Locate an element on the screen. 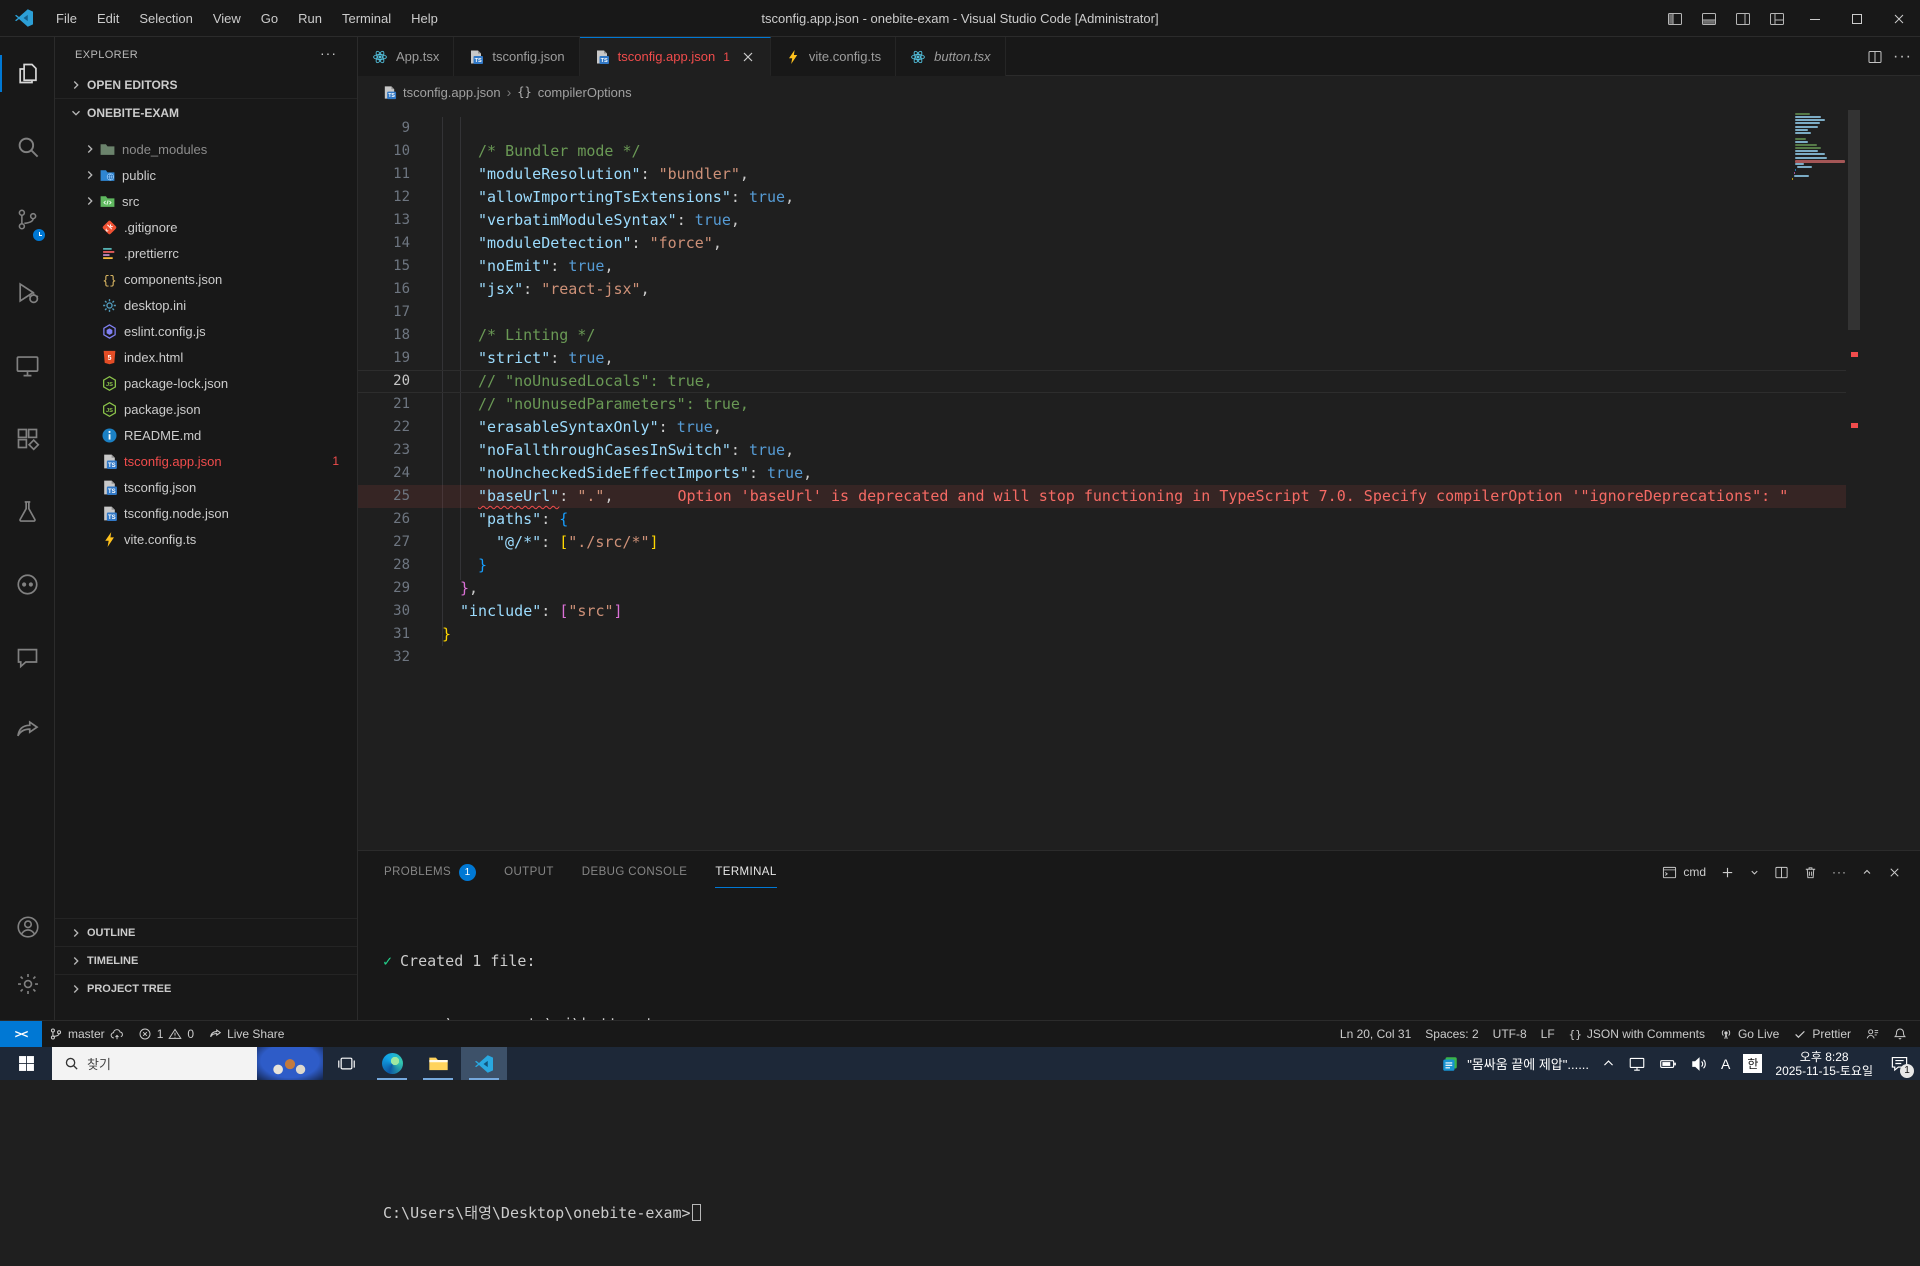 The height and width of the screenshot is (1266, 1920). panel-tab-output: OUTPUT is located at coordinates (529, 872).